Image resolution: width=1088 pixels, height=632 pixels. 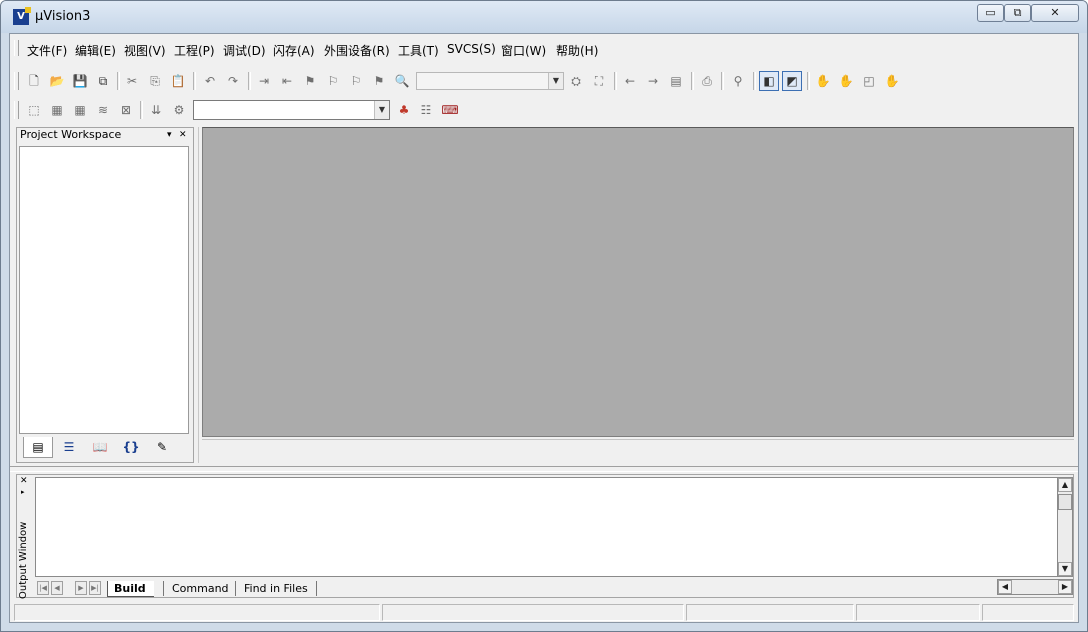 I want to click on minimize-button: ▭, so click(x=990, y=13).